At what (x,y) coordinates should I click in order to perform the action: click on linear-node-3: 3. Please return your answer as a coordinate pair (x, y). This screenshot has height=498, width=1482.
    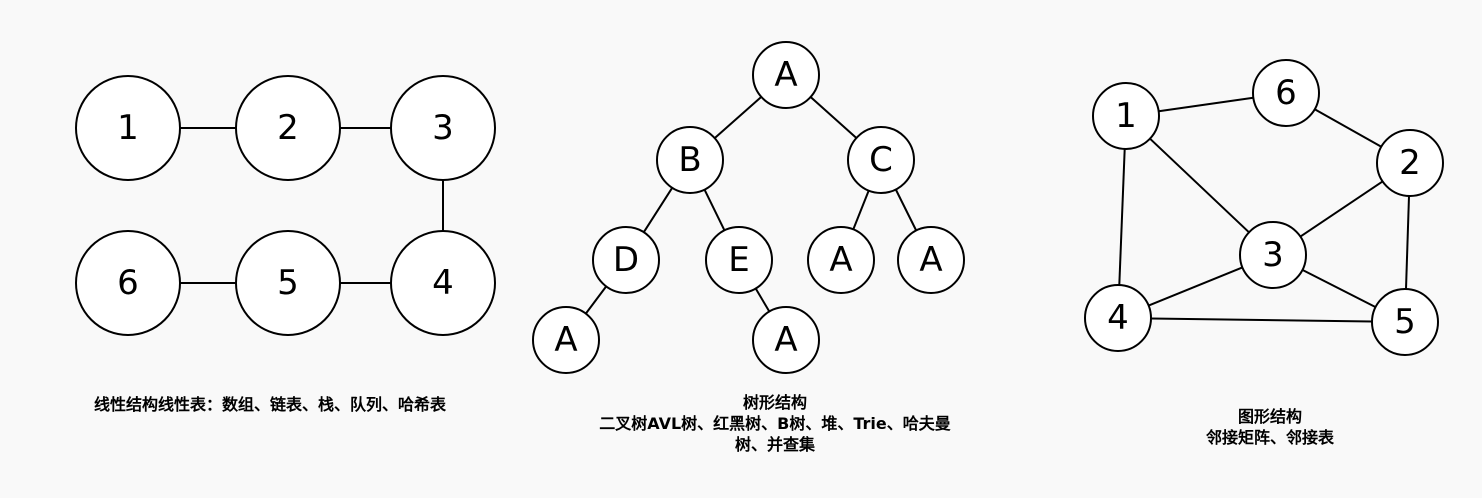
    Looking at the image, I should click on (443, 128).